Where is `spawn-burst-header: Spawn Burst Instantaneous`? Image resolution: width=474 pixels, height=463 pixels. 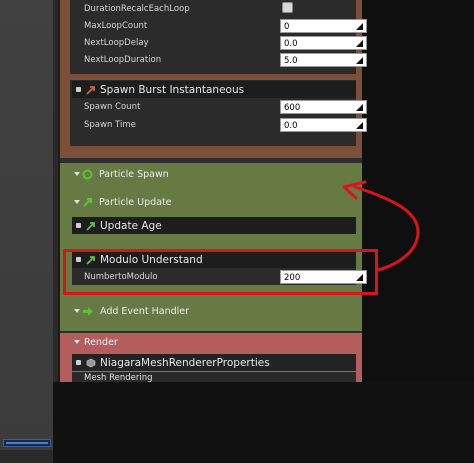 spawn-burst-header: Spawn Burst Instantaneous is located at coordinates (214, 89).